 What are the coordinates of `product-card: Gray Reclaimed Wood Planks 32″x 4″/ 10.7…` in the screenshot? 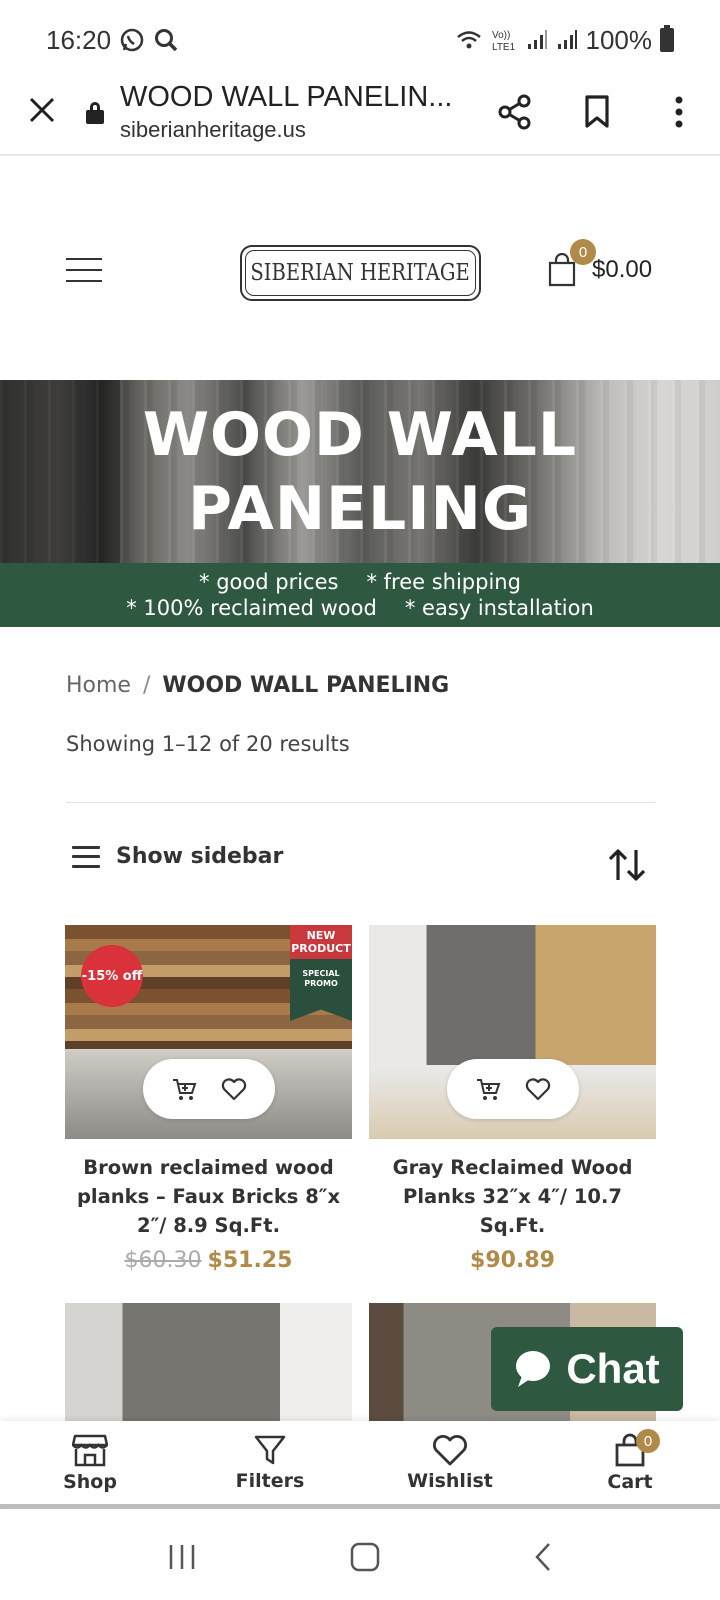 It's located at (512, 1099).